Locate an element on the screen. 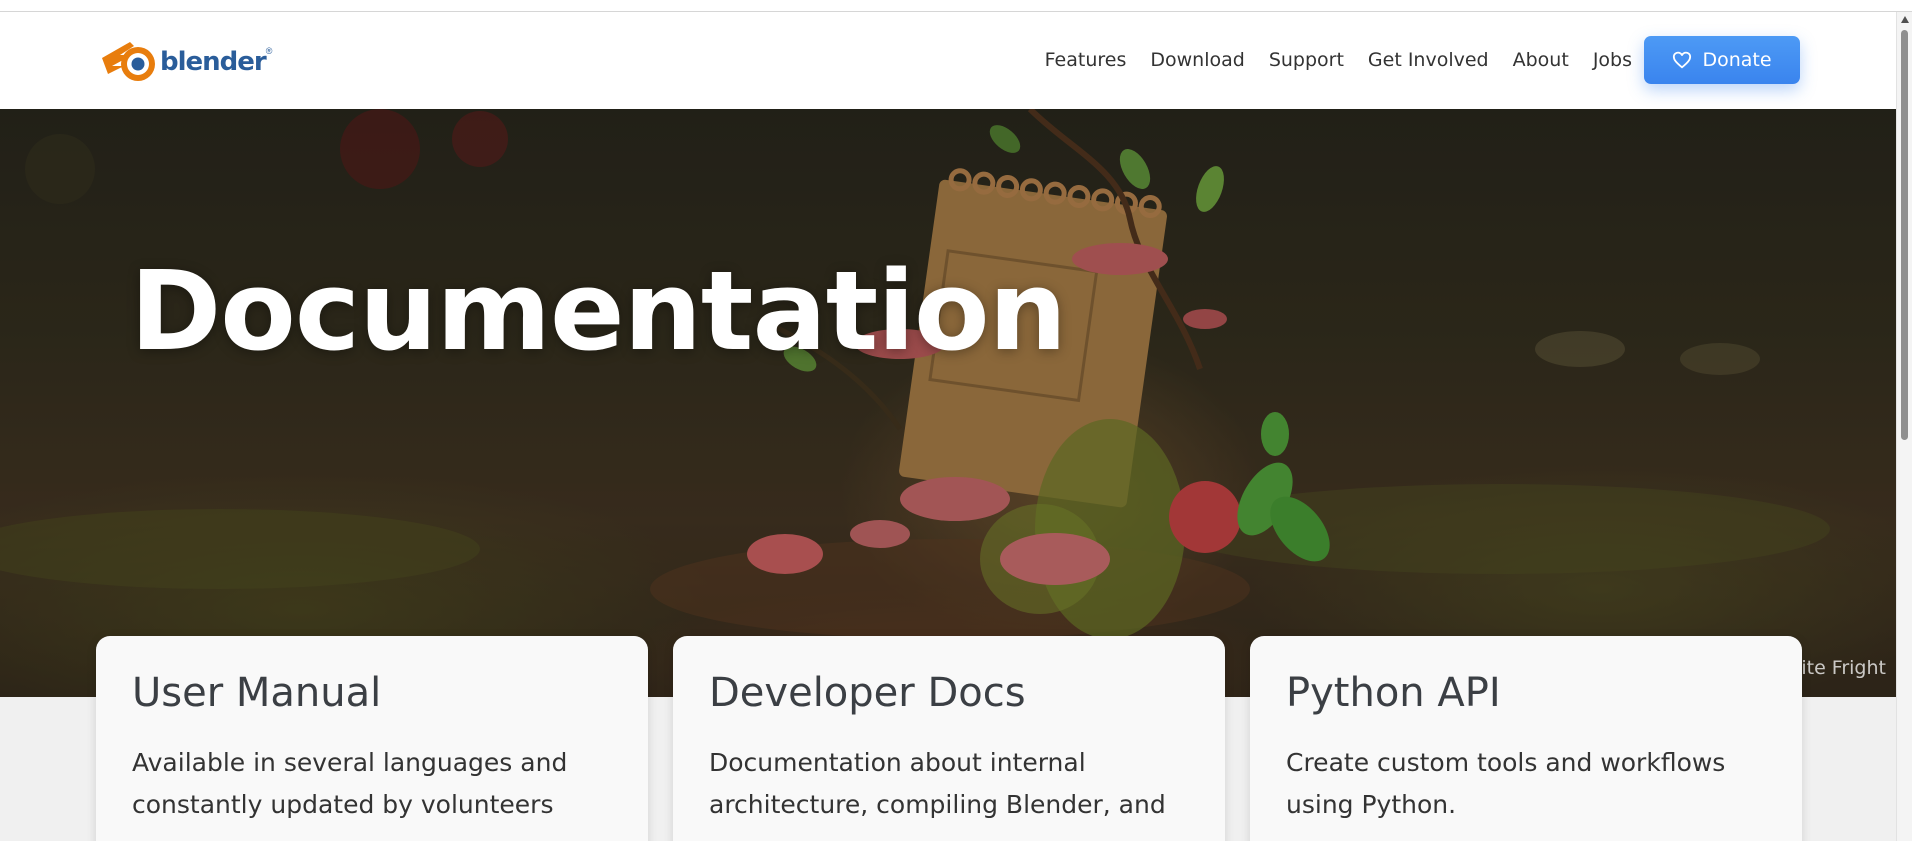 Image resolution: width=1912 pixels, height=841 pixels. scroll-up-arrow-icon is located at coordinates (1905, 19).